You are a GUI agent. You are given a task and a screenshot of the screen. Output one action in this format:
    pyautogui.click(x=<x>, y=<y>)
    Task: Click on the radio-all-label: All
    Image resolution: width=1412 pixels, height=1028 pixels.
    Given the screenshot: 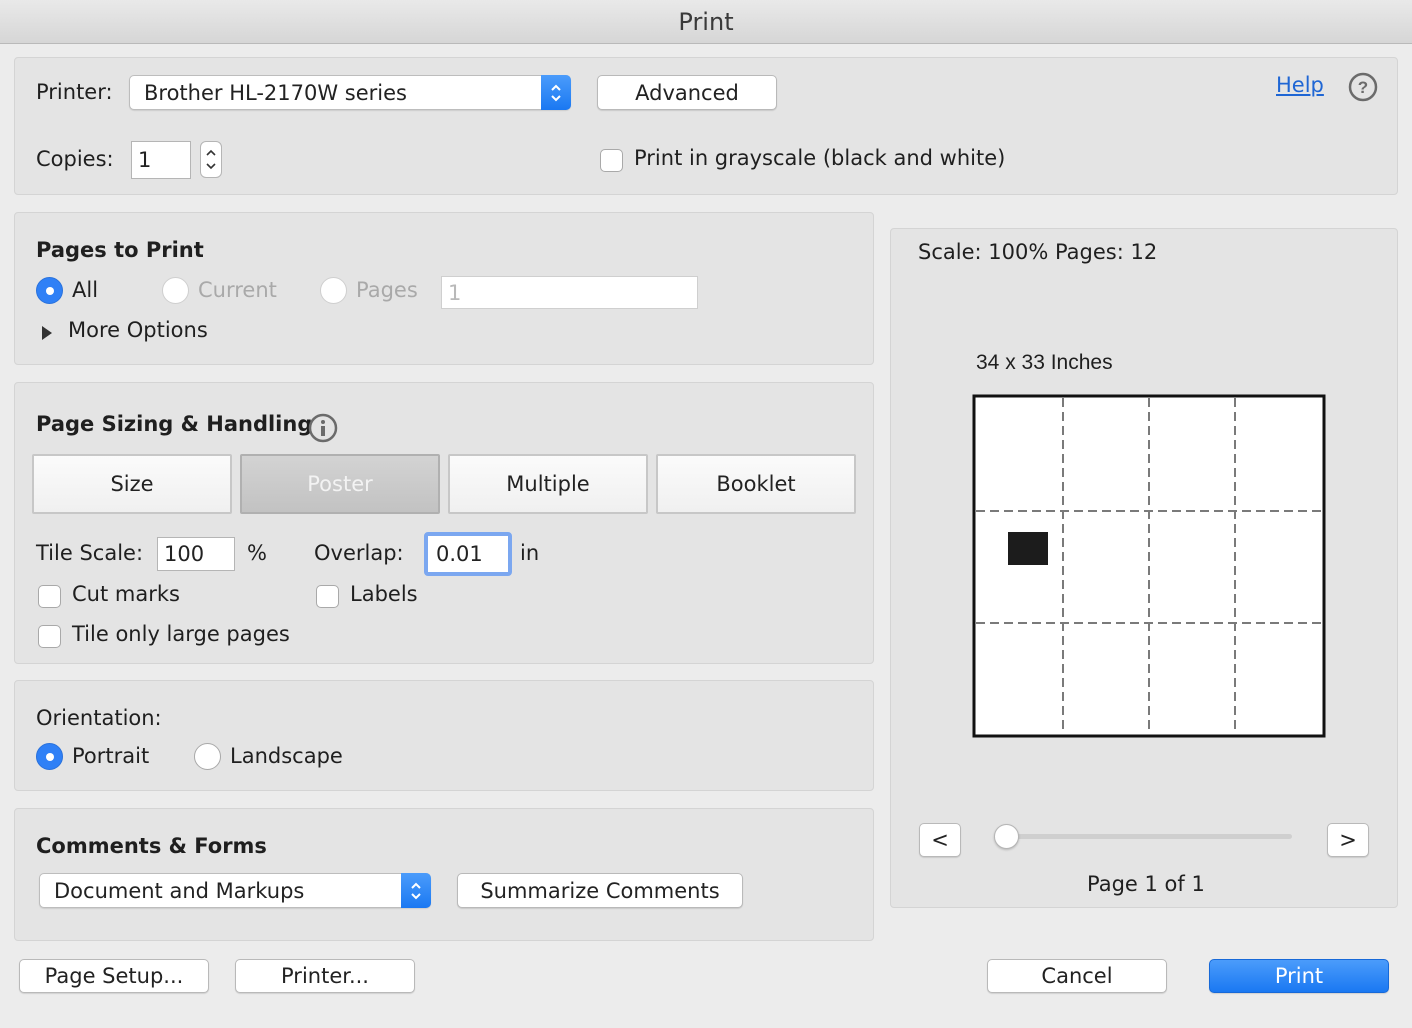 What is the action you would take?
    pyautogui.click(x=85, y=290)
    